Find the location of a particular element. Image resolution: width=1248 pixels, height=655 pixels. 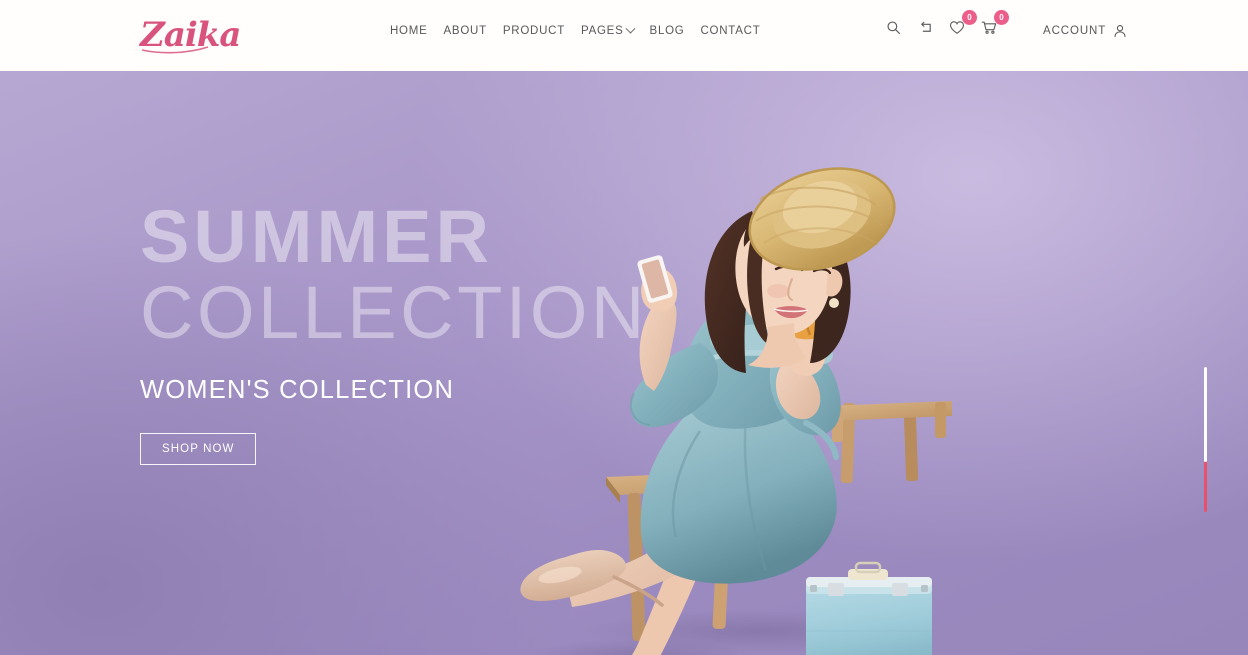

nav-item-home: HOME is located at coordinates (409, 31).